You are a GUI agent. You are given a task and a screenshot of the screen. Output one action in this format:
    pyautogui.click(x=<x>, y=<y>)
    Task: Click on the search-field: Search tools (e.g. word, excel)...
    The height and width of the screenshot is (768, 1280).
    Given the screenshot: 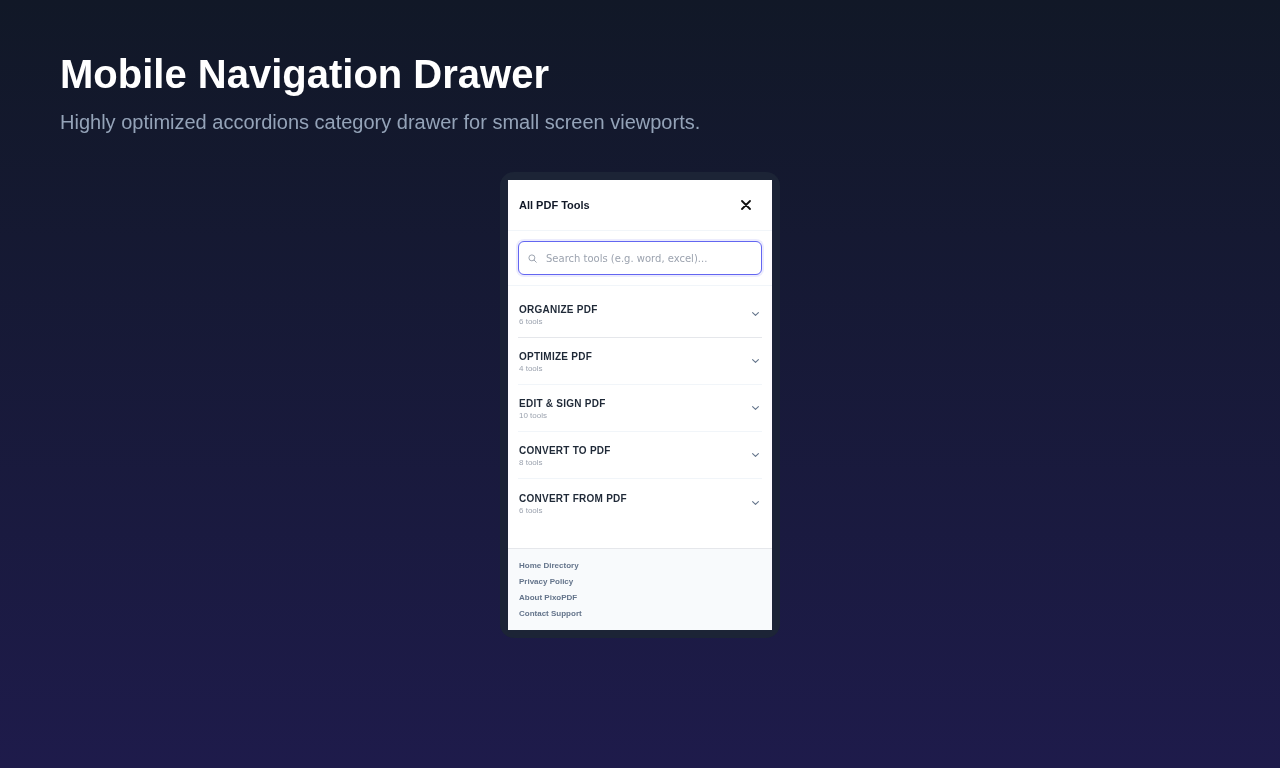 What is the action you would take?
    pyautogui.click(x=640, y=258)
    